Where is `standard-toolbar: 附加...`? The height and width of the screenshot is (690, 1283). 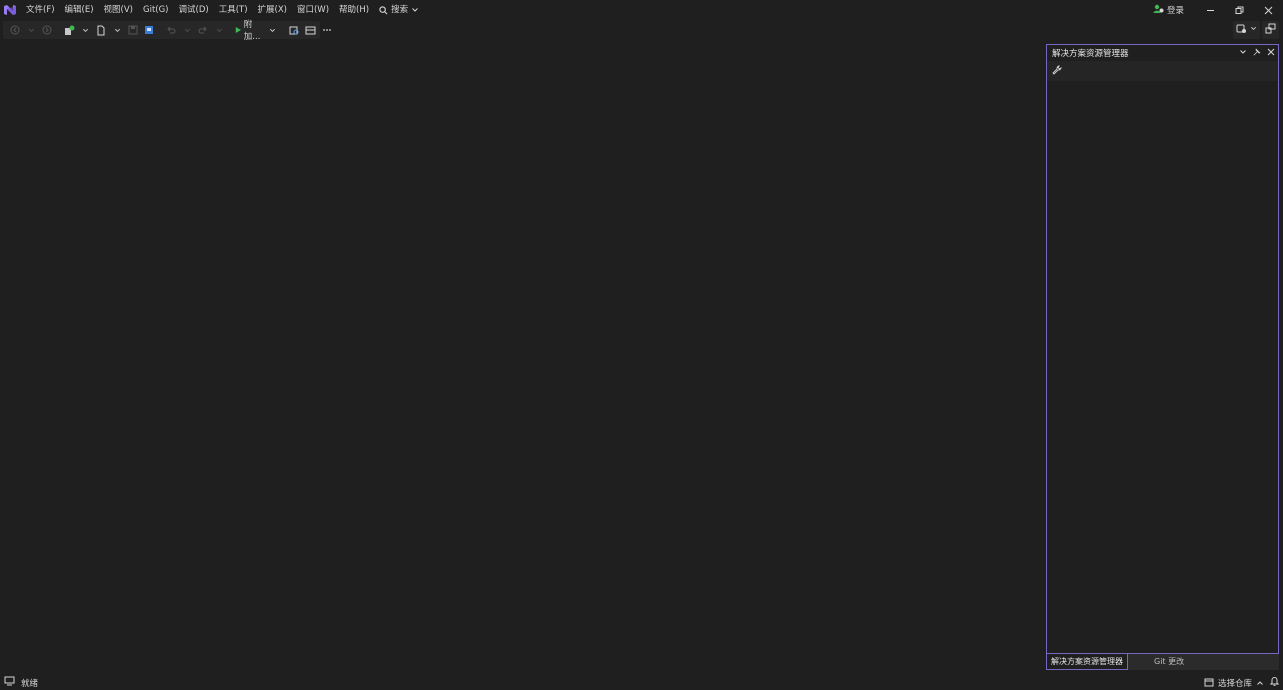
standard-toolbar: 附加... is located at coordinates (167, 30).